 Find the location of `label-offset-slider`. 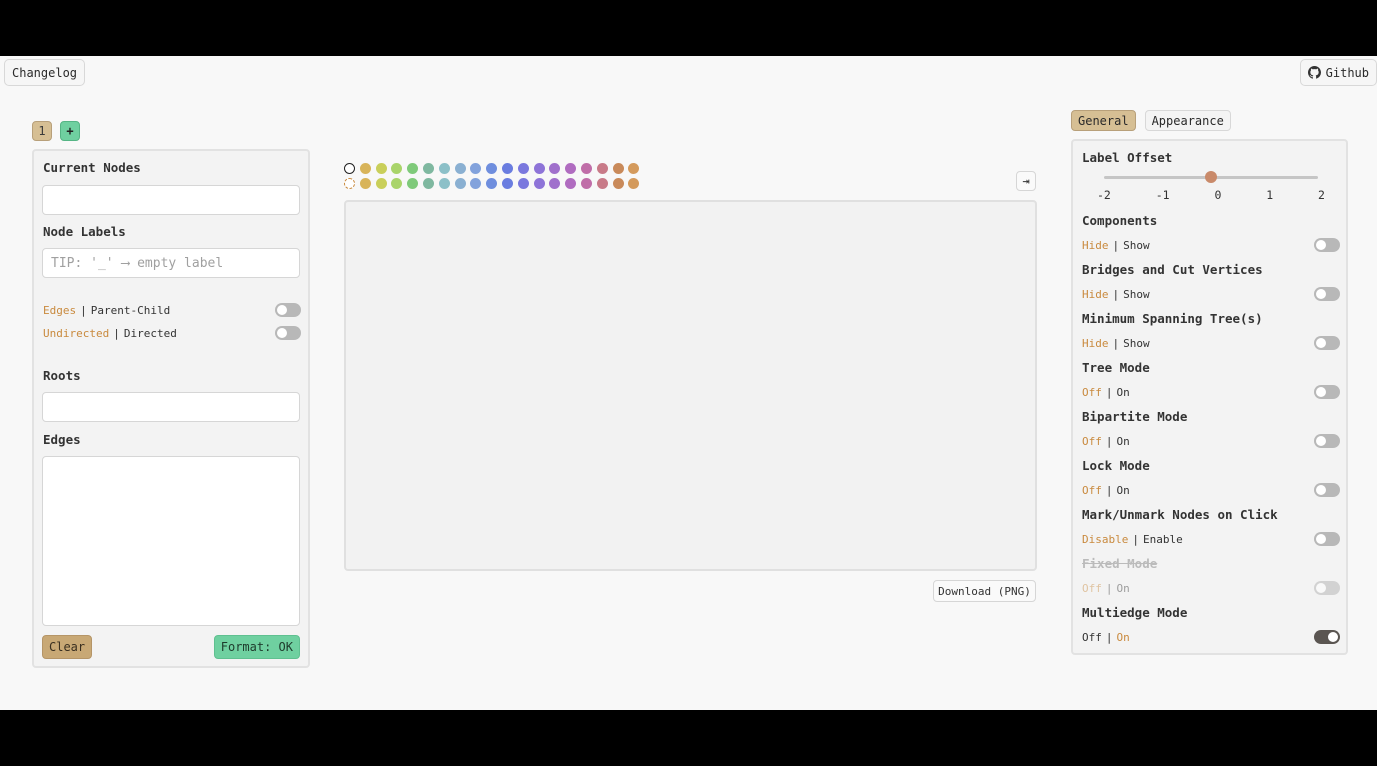

label-offset-slider is located at coordinates (1211, 177).